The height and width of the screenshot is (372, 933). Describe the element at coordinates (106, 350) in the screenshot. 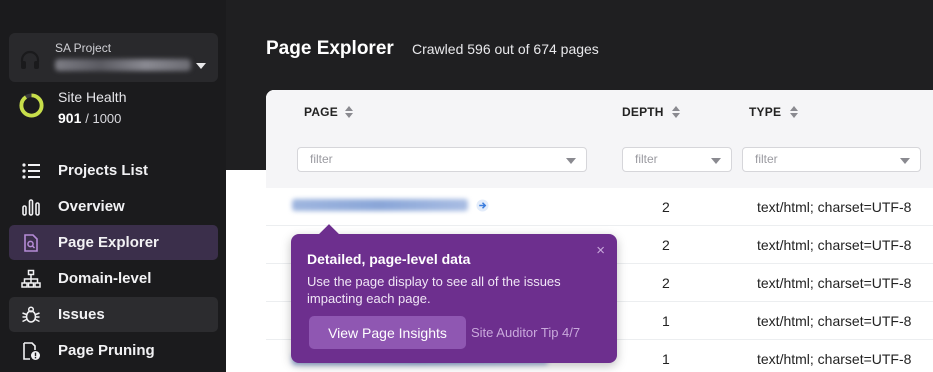

I see `sidebar-item-label: Page Pruning` at that location.